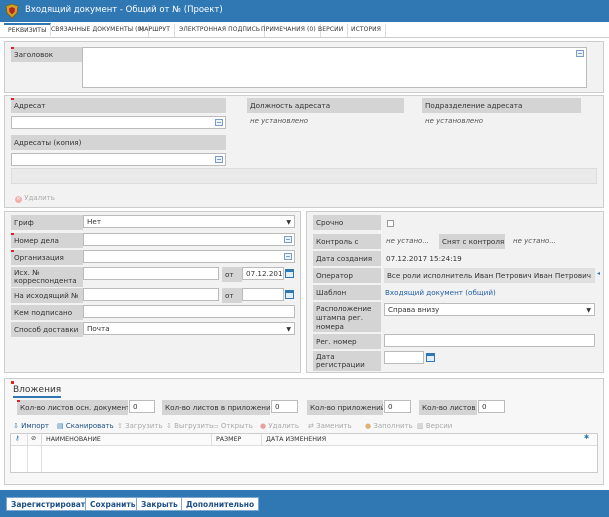 This screenshot has height=517, width=609. I want to click on department-label: Подразделение адресата, so click(501, 105).